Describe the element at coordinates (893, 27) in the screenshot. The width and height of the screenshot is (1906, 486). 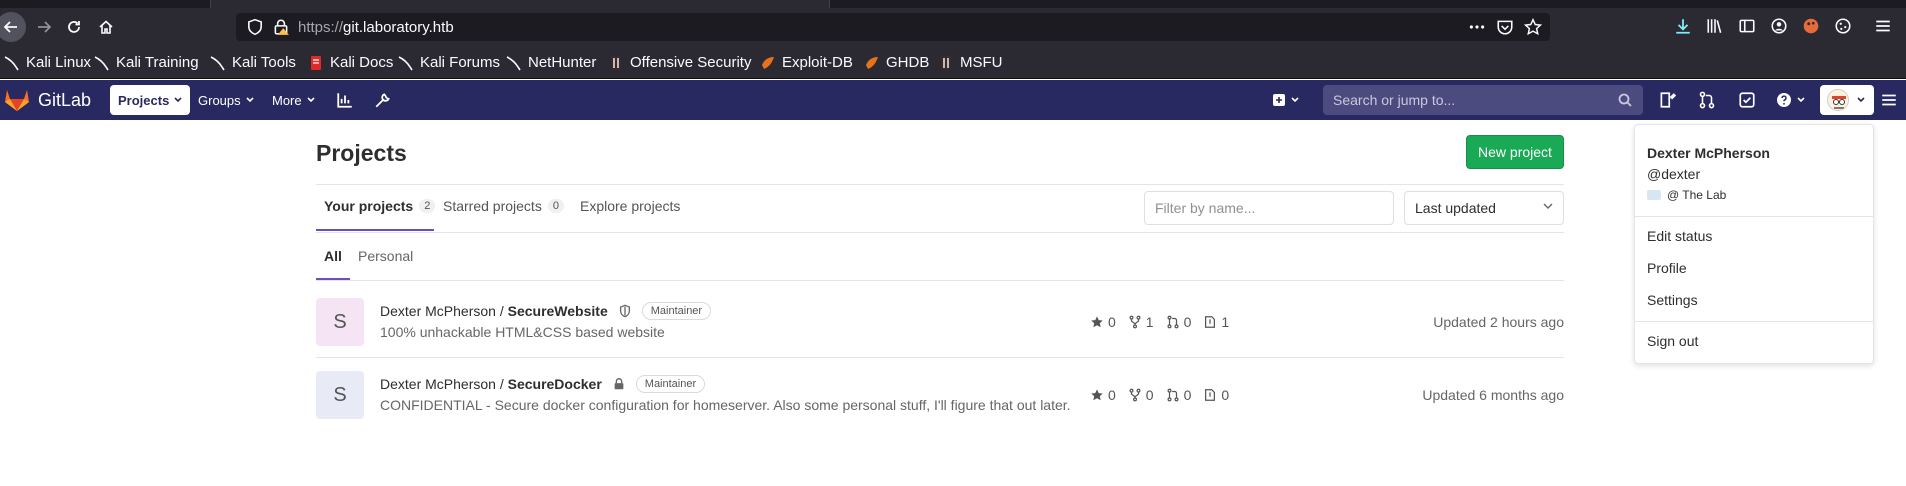
I see `url-bar: https://git.laboratory.htb` at that location.